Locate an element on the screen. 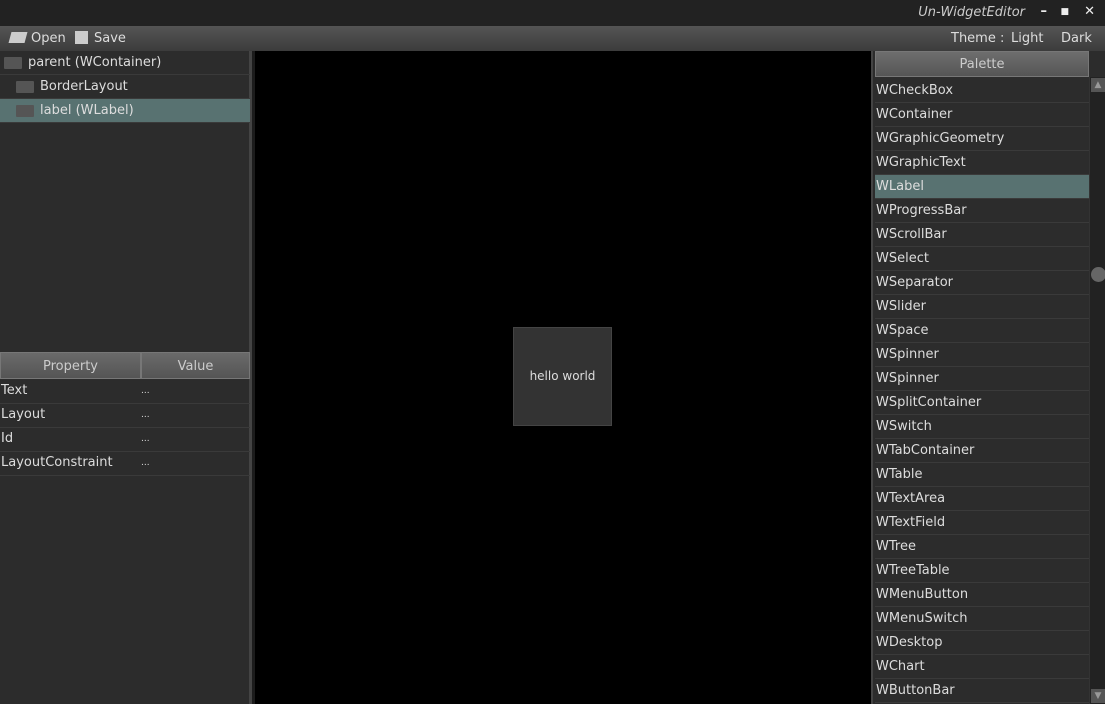 The width and height of the screenshot is (1105, 704). palette-item: WTree is located at coordinates (982, 547).